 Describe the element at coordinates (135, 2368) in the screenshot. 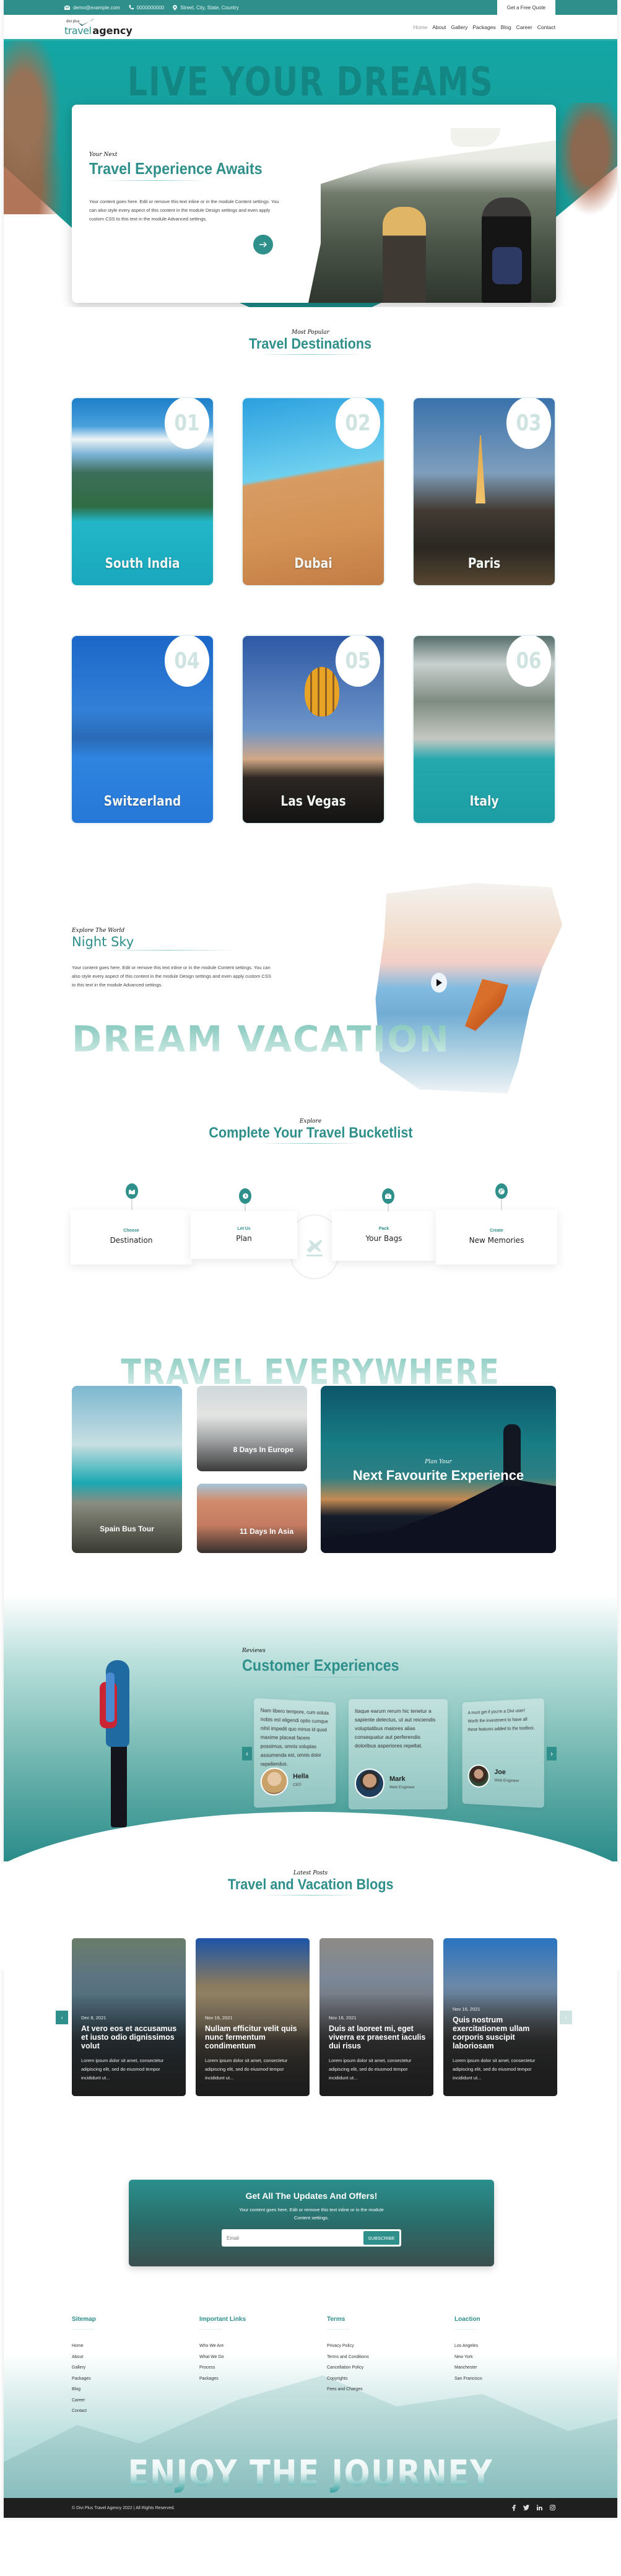

I see `footer-link: Gallery` at that location.